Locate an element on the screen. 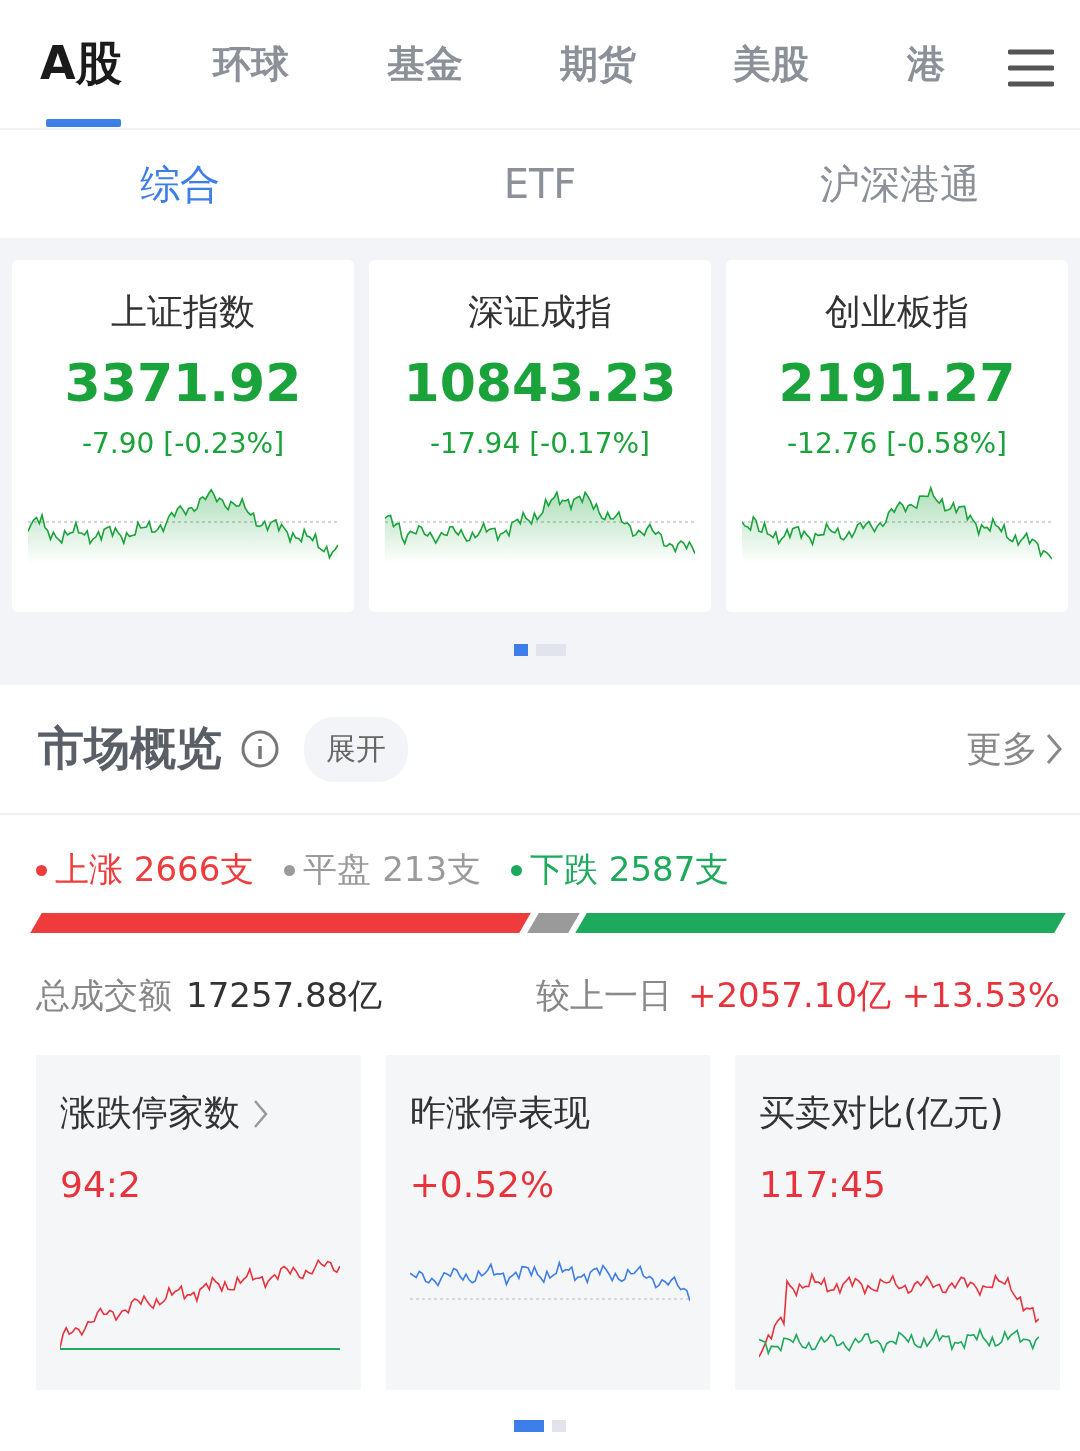 The height and width of the screenshot is (1451, 1080). turnover-label: 总成交额 is located at coordinates (104, 995).